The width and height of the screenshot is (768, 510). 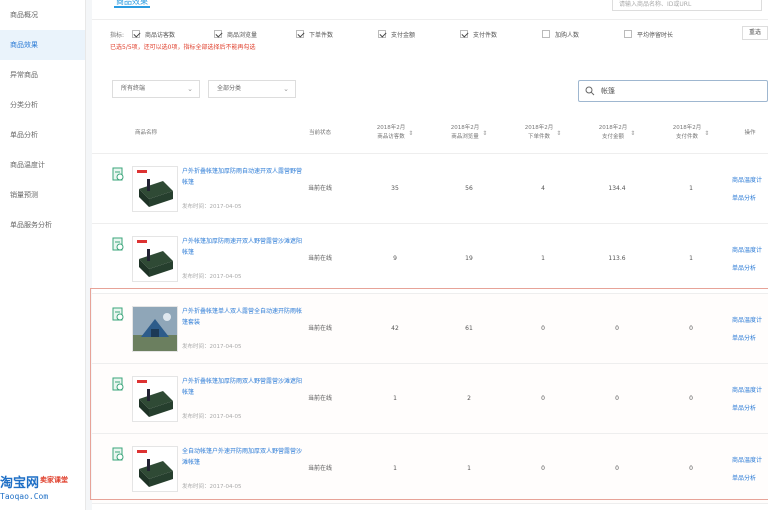 I want to click on sidebar-item: 单品服务分析, so click(x=42, y=225).